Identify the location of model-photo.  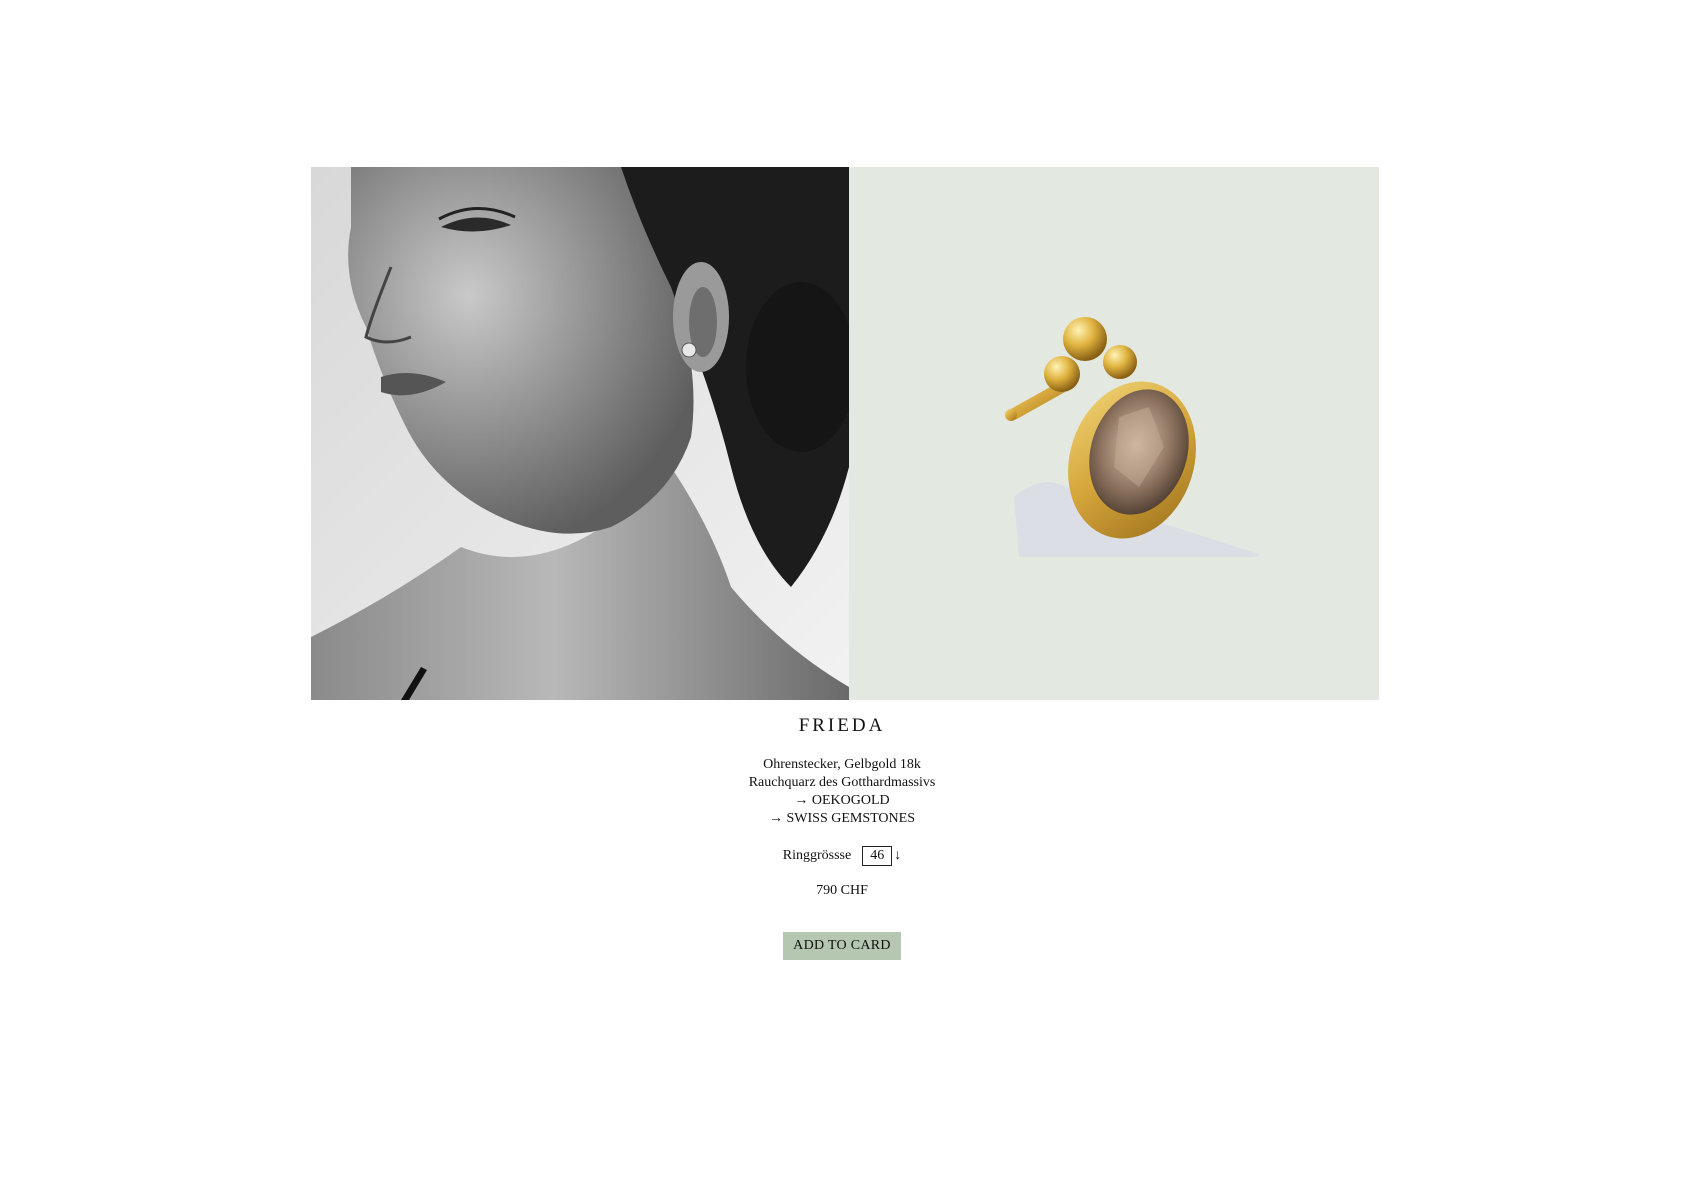
(580, 433).